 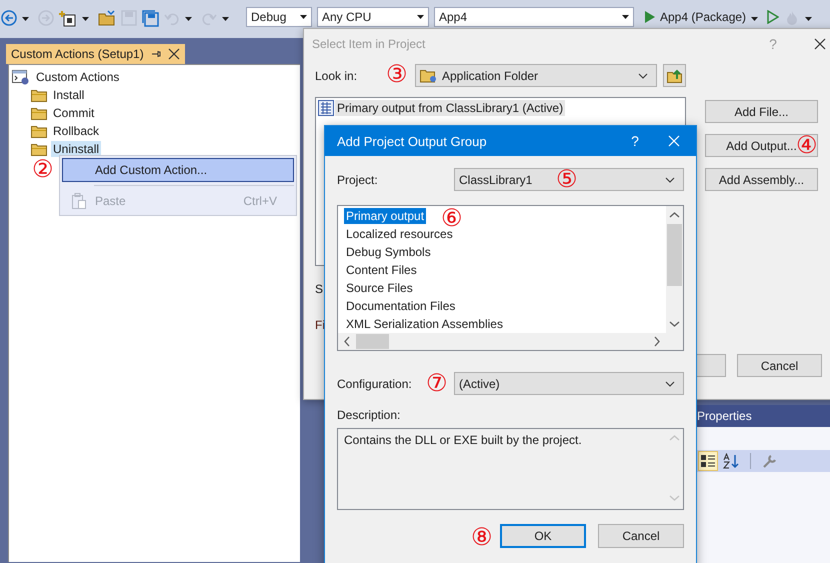 What do you see at coordinates (326, 108) in the screenshot?
I see `output-icon` at bounding box center [326, 108].